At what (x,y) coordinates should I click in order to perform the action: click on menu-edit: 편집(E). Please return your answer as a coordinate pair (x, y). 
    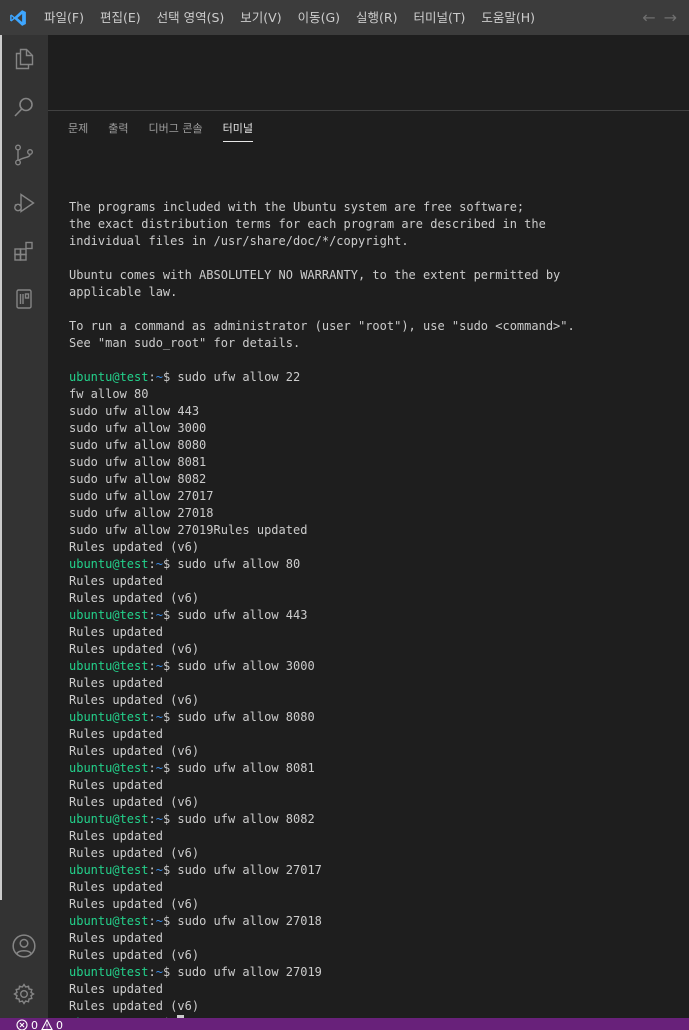
    Looking at the image, I should click on (120, 17).